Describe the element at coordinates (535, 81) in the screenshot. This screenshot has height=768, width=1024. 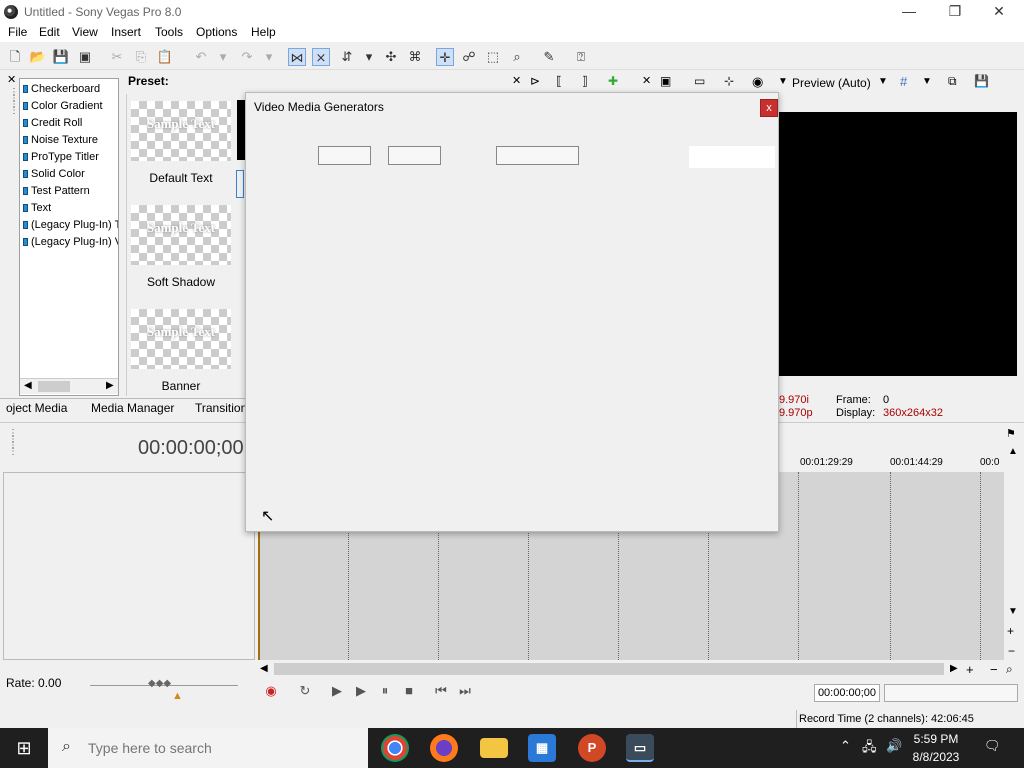
I see `trimmer-icon: ⊳` at that location.